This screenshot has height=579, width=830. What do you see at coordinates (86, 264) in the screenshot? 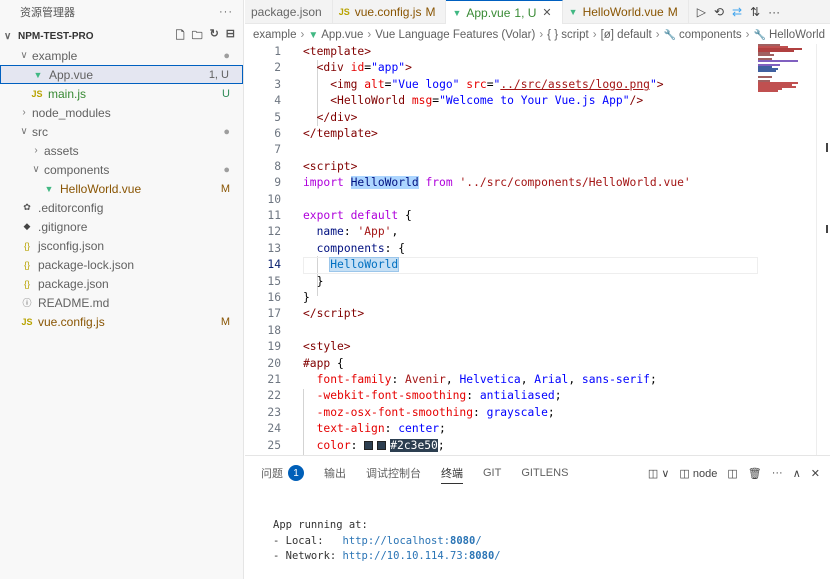
I see `tree-item-label: package-lock.json` at bounding box center [86, 264].